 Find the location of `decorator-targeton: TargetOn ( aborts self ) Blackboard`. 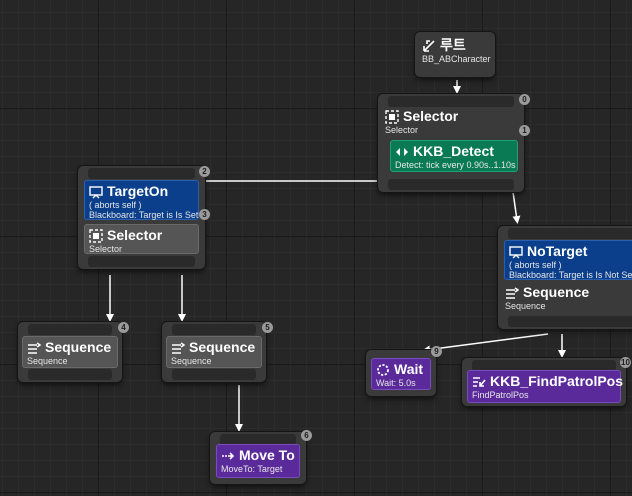

decorator-targeton: TargetOn ( aborts self ) Blackboard is located at coordinates (141, 200).